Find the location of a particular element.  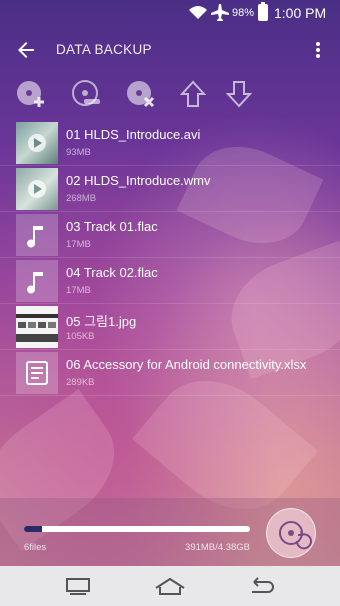

wifi-icon is located at coordinates (198, 12).